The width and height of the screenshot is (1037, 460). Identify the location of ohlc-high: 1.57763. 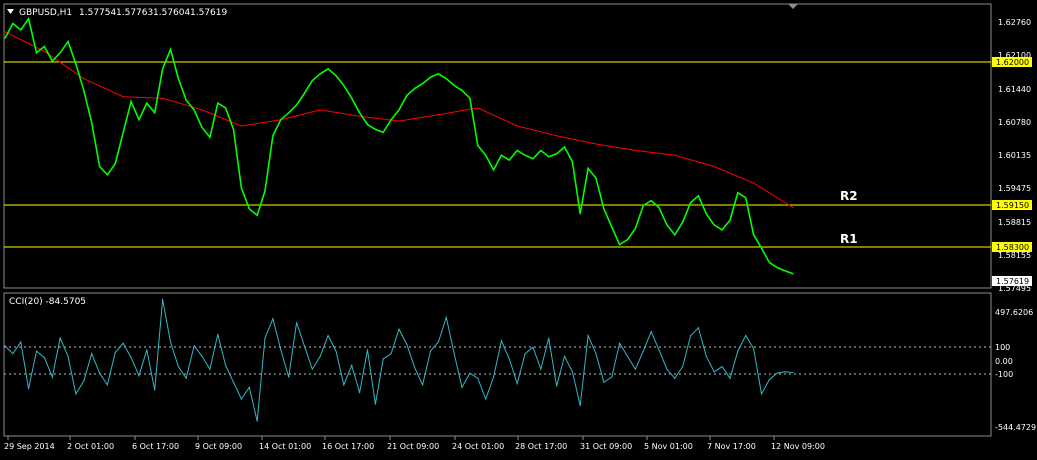
(134, 13).